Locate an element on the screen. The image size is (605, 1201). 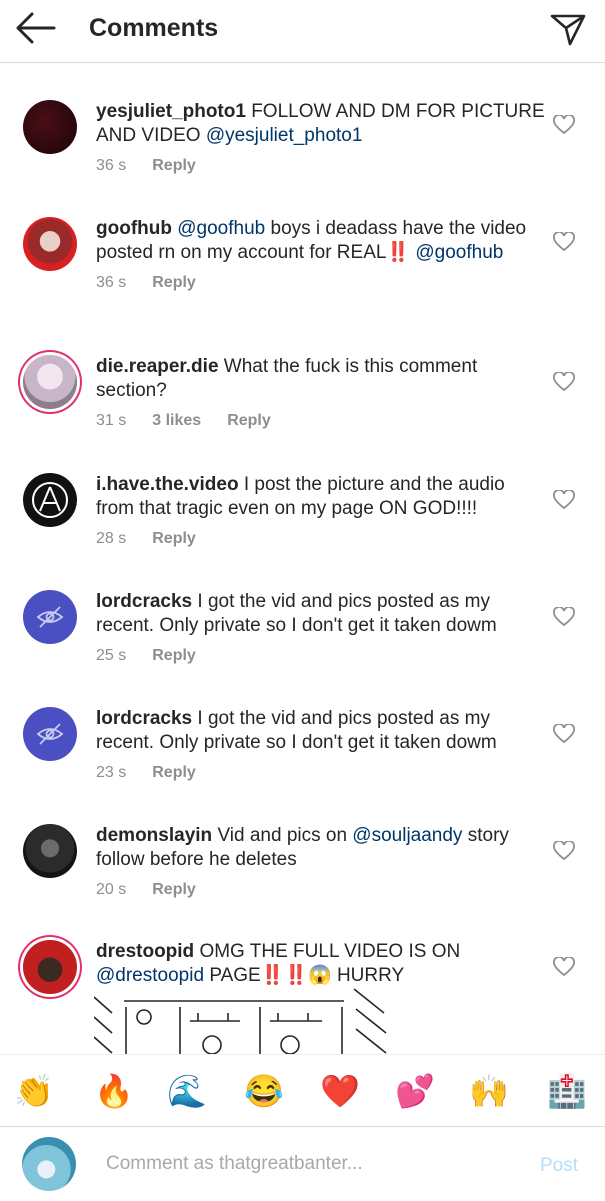
header-bar: Comments is located at coordinates (302, 31).